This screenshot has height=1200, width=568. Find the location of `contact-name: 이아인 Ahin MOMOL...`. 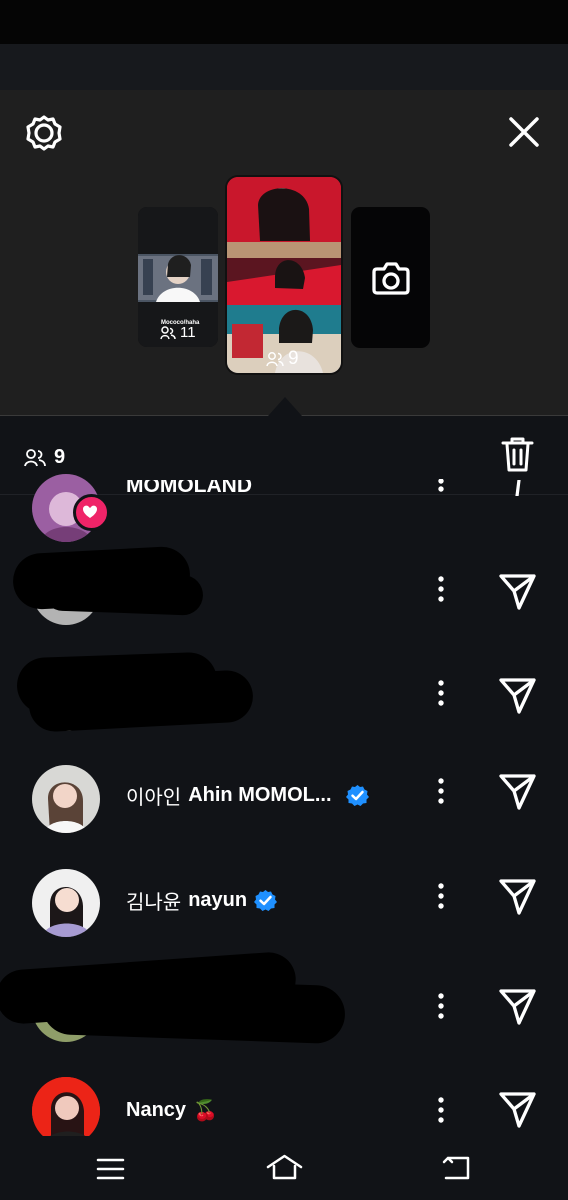

contact-name: 이아인 Ahin MOMOL... is located at coordinates (247, 795).